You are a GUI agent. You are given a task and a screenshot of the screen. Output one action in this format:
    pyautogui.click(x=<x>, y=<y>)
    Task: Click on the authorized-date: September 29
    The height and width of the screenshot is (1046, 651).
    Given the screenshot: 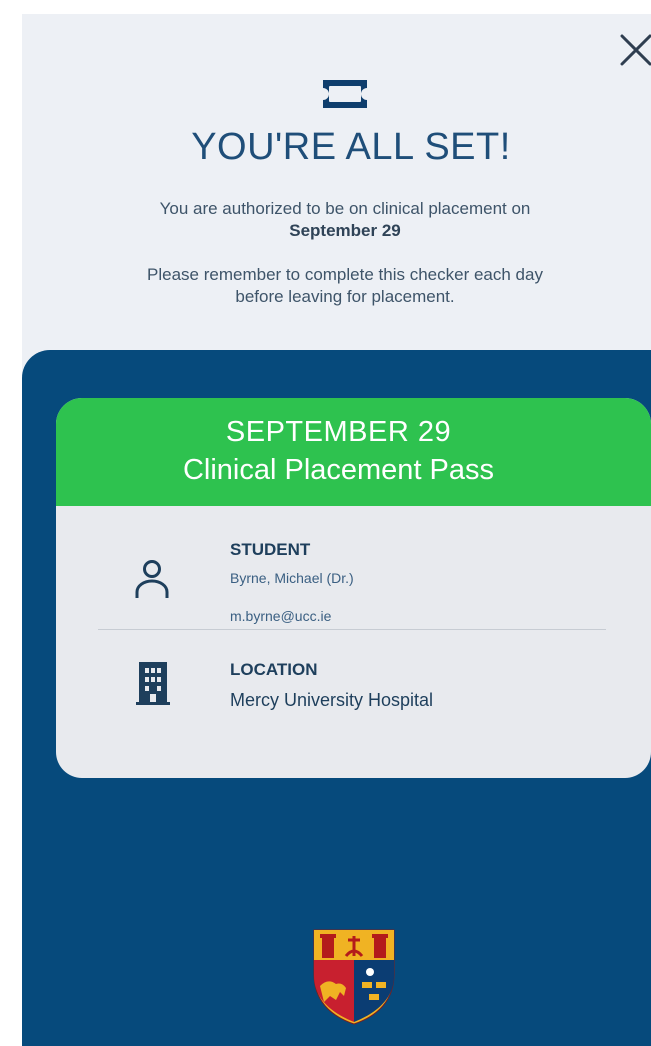 What is the action you would take?
    pyautogui.click(x=345, y=230)
    